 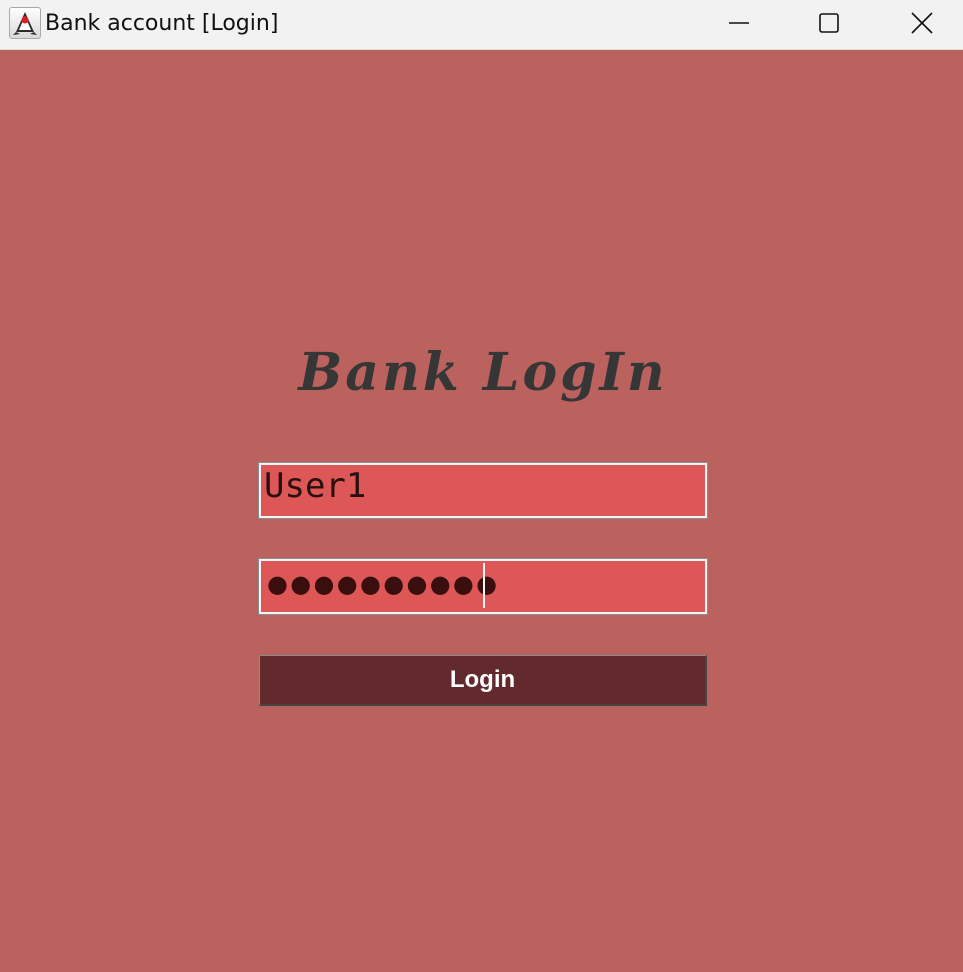 What do you see at coordinates (483, 490) in the screenshot?
I see `username-field: User1` at bounding box center [483, 490].